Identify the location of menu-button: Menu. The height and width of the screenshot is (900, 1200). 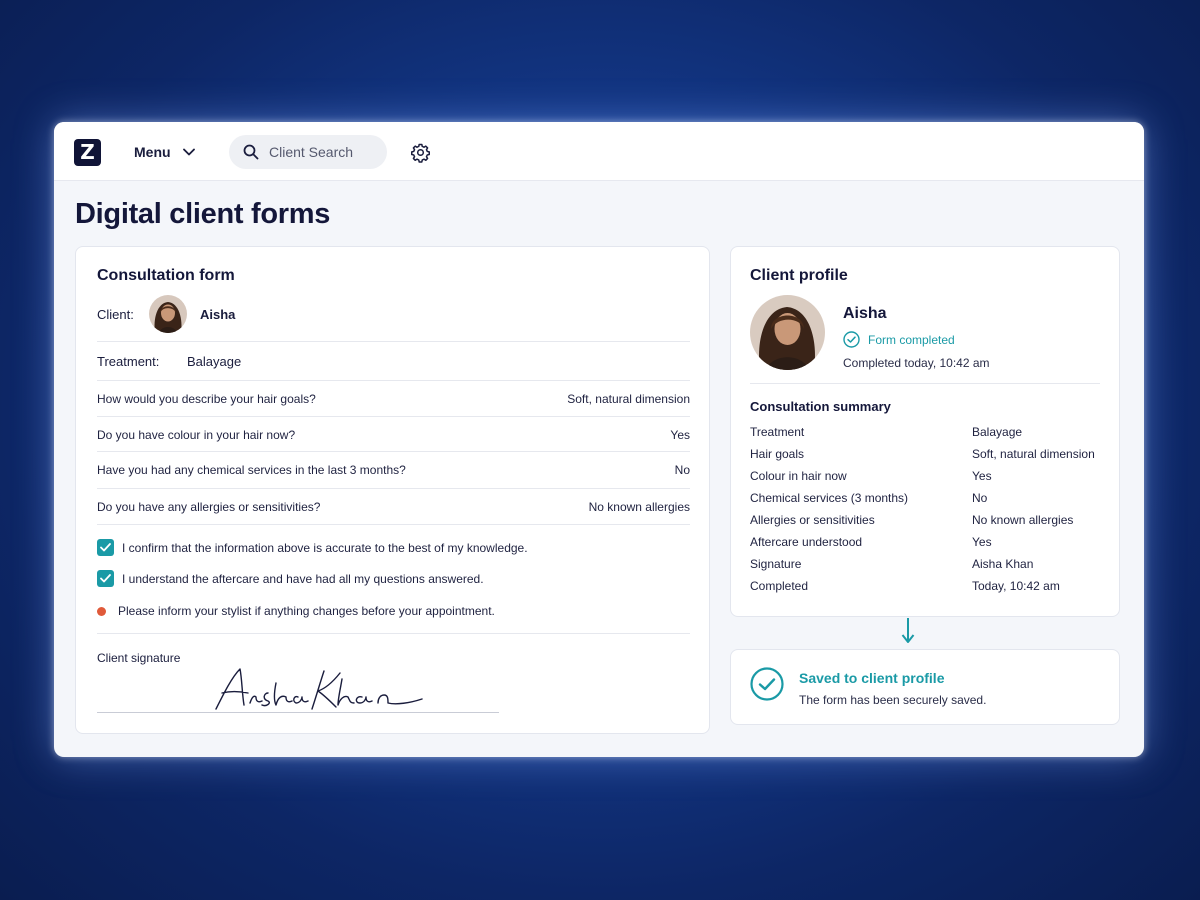
(164, 152).